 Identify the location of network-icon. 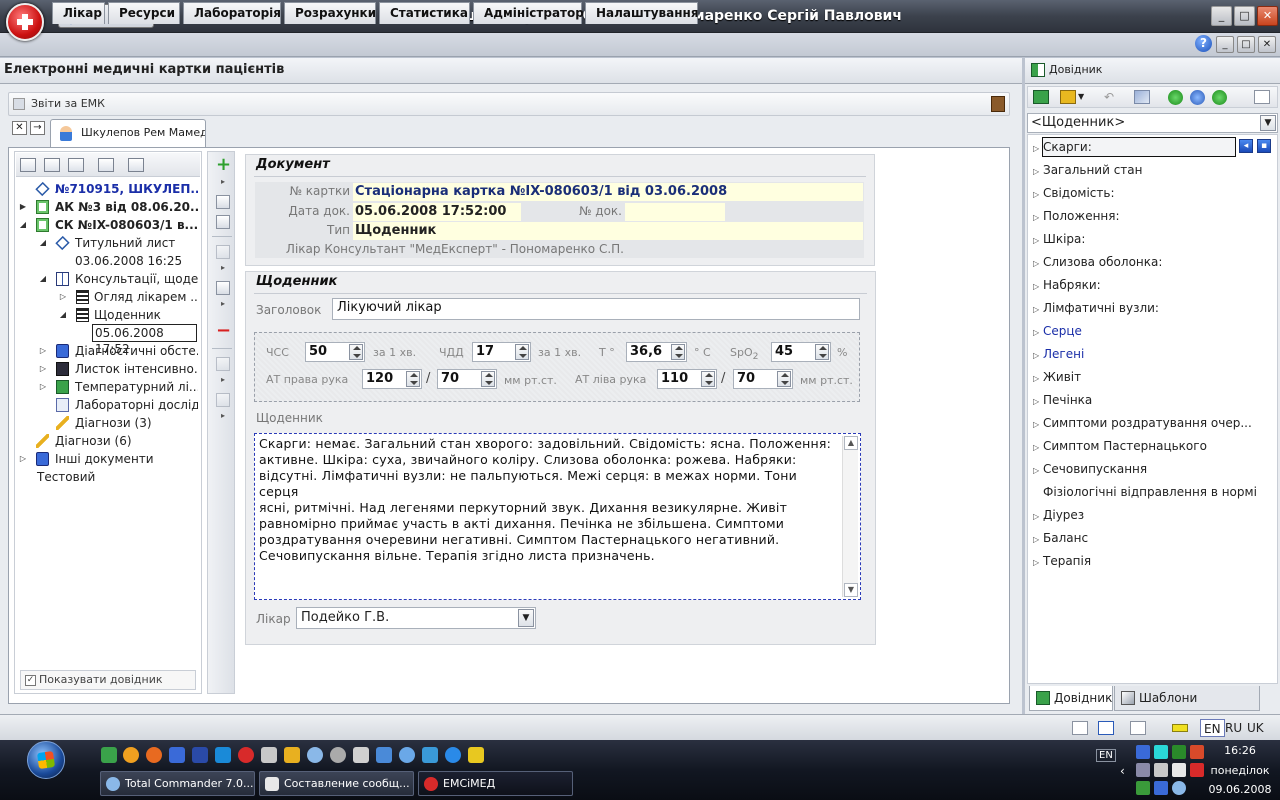
(1143, 752).